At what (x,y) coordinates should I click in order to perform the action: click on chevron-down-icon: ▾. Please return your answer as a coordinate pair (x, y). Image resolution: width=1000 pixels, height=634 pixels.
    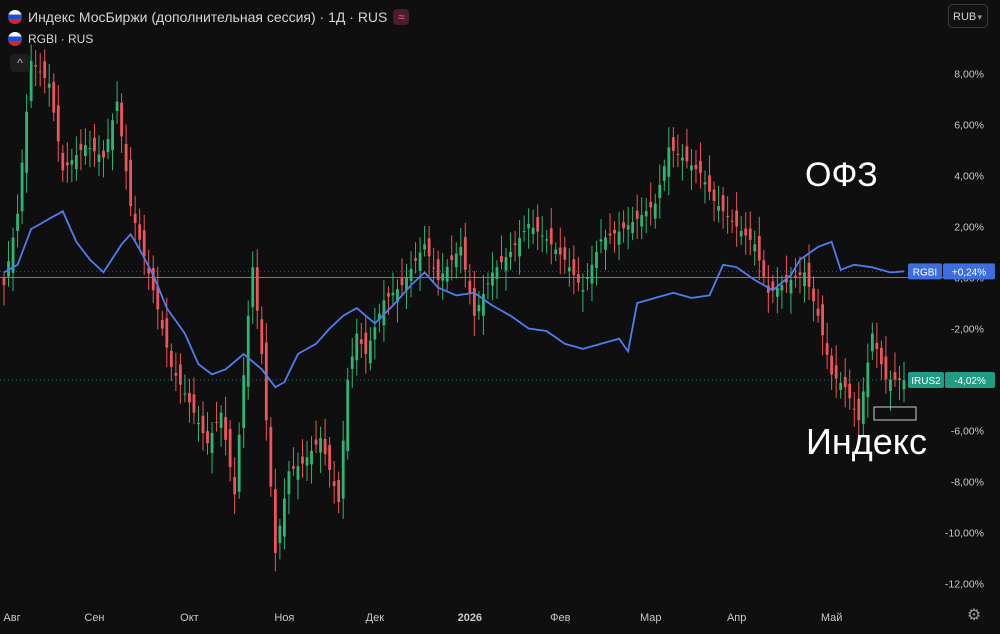
    Looking at the image, I should click on (979, 17).